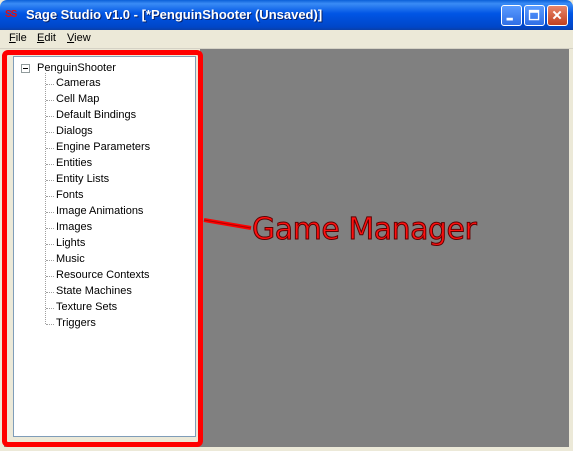 This screenshot has height=451, width=573. What do you see at coordinates (511, 15) in the screenshot?
I see `minimize-button` at bounding box center [511, 15].